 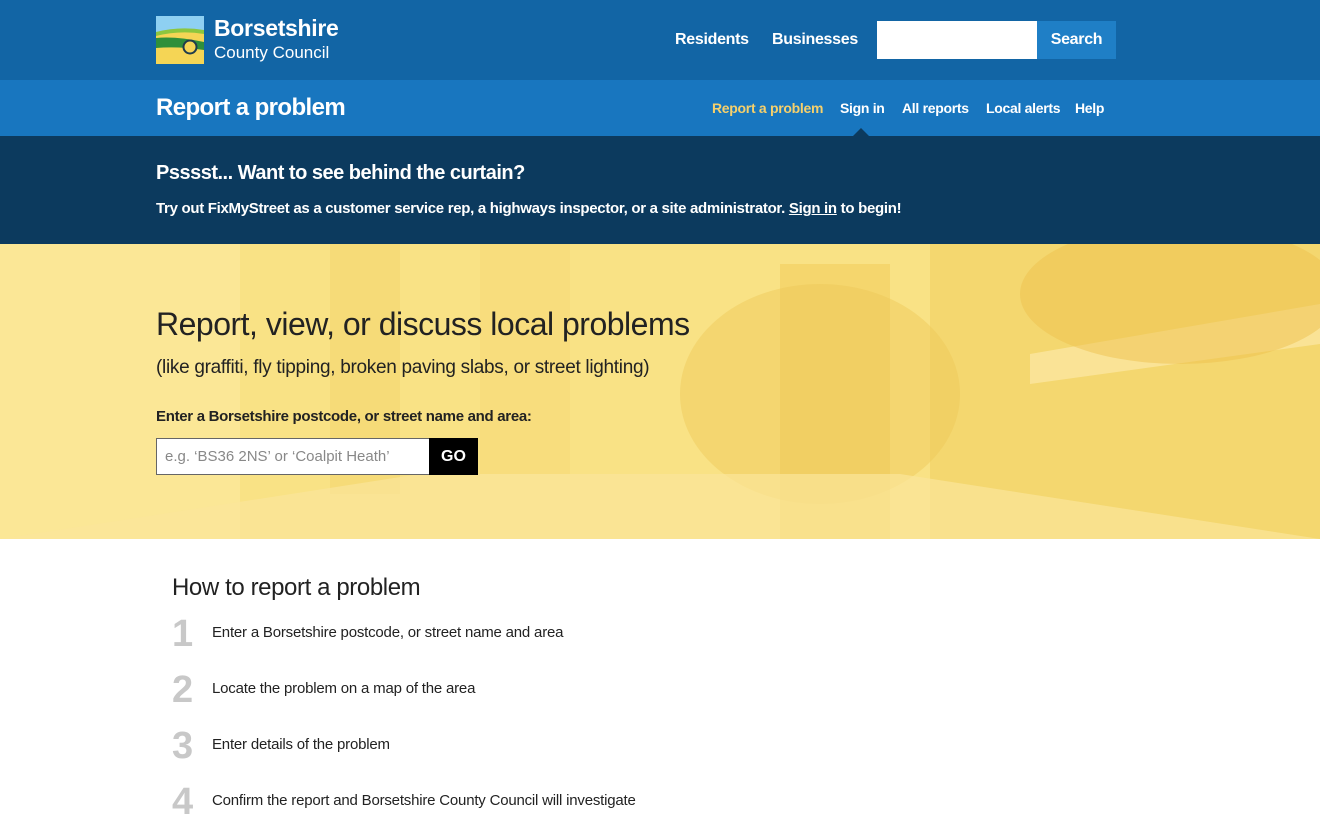 I want to click on council-logo: Borsetshire County Council, so click(x=247, y=40).